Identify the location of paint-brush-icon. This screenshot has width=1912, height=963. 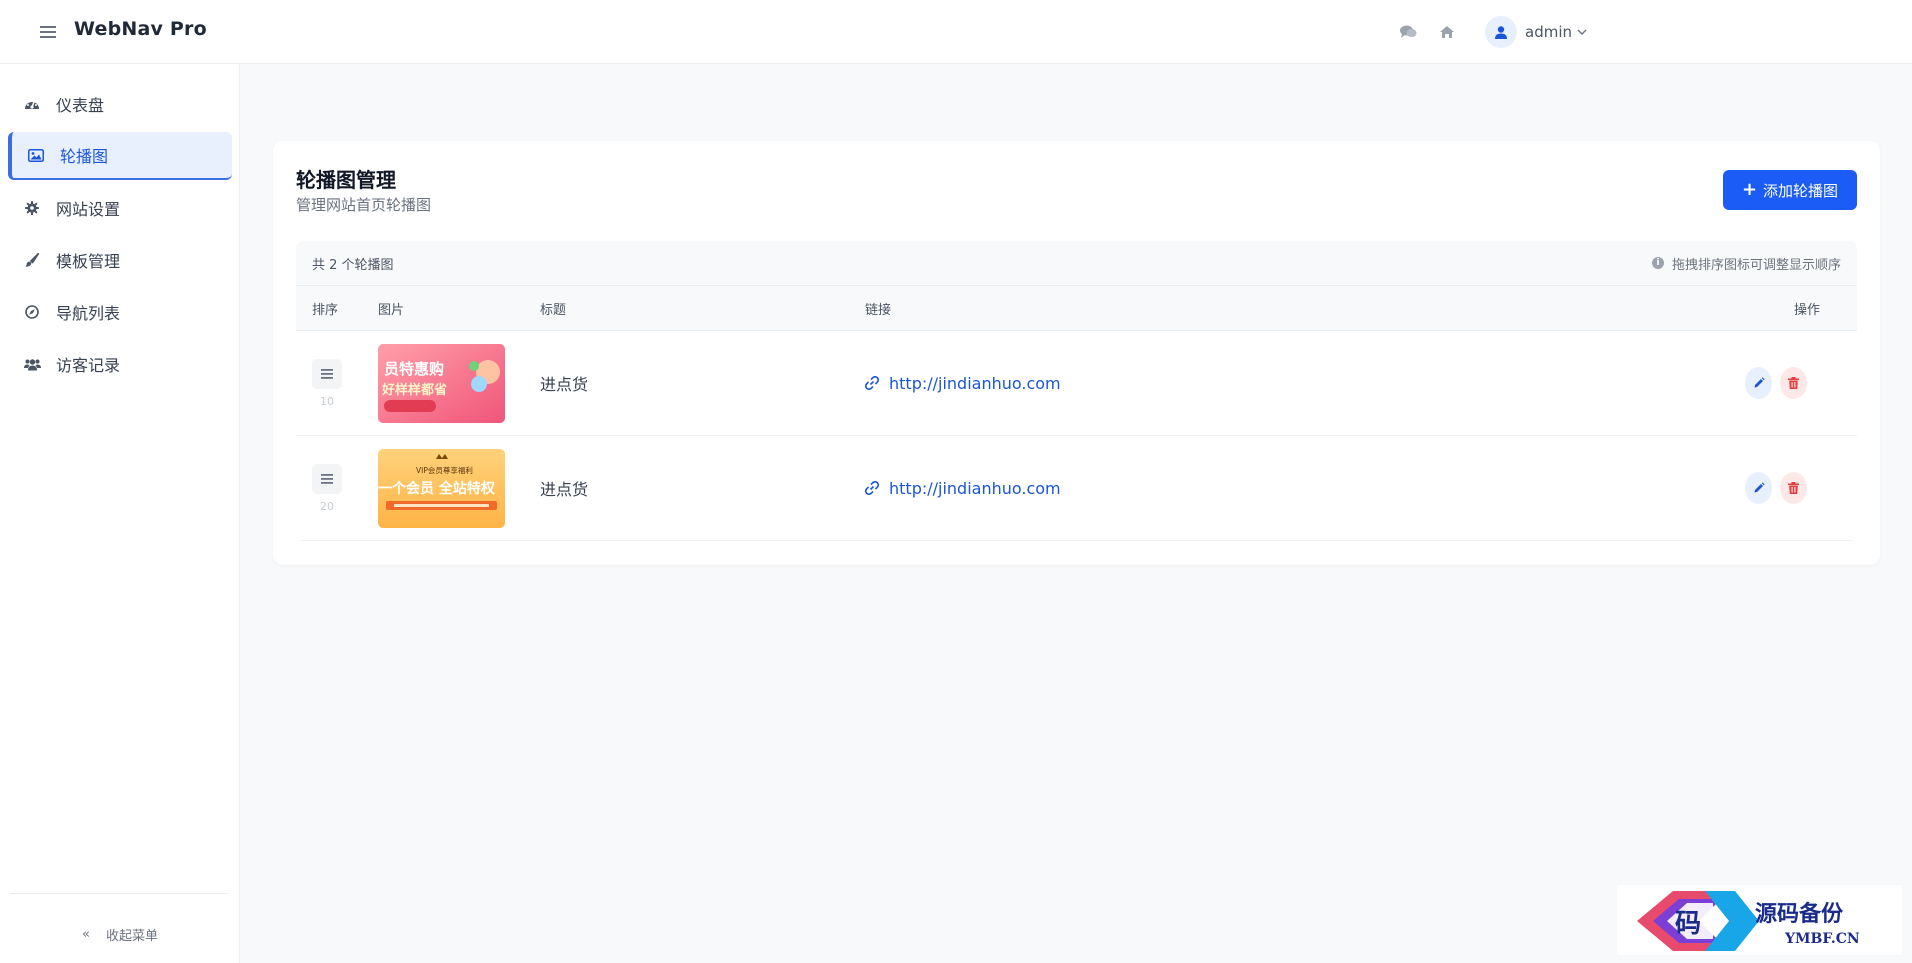
(32, 260).